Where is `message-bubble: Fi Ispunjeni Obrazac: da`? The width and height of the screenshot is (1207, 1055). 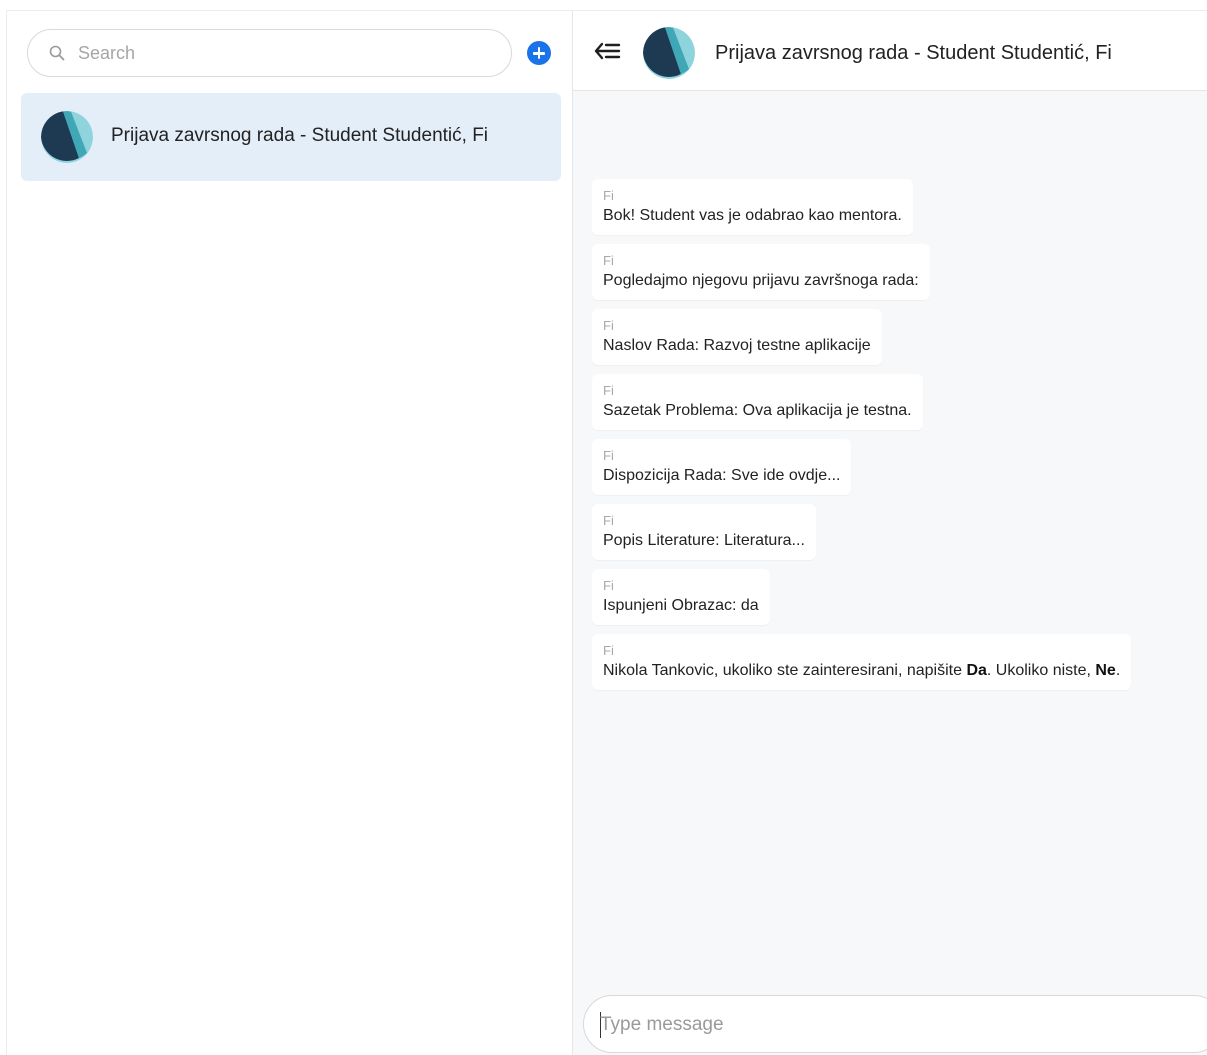 message-bubble: Fi Ispunjeni Obrazac: da is located at coordinates (681, 597).